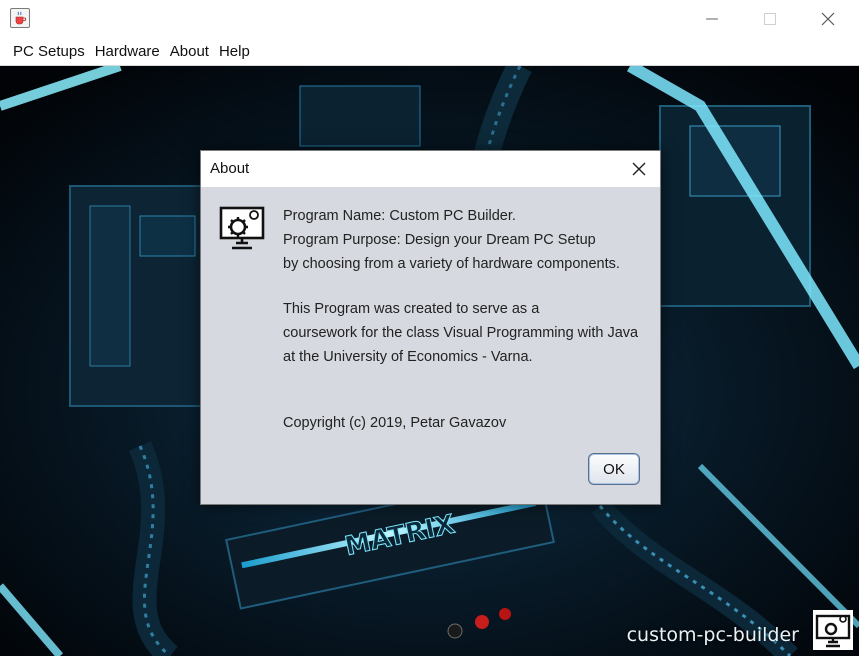  What do you see at coordinates (20, 18) in the screenshot?
I see `java-cup-icon` at bounding box center [20, 18].